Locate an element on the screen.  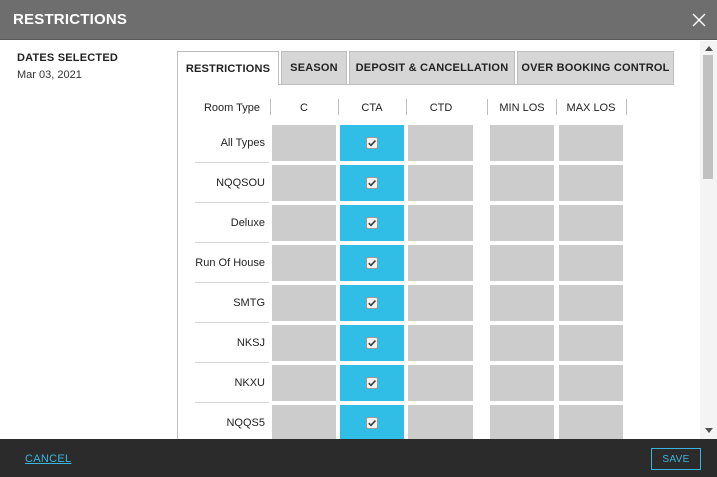
restriction-row: NQQSOU is located at coordinates (358, 181).